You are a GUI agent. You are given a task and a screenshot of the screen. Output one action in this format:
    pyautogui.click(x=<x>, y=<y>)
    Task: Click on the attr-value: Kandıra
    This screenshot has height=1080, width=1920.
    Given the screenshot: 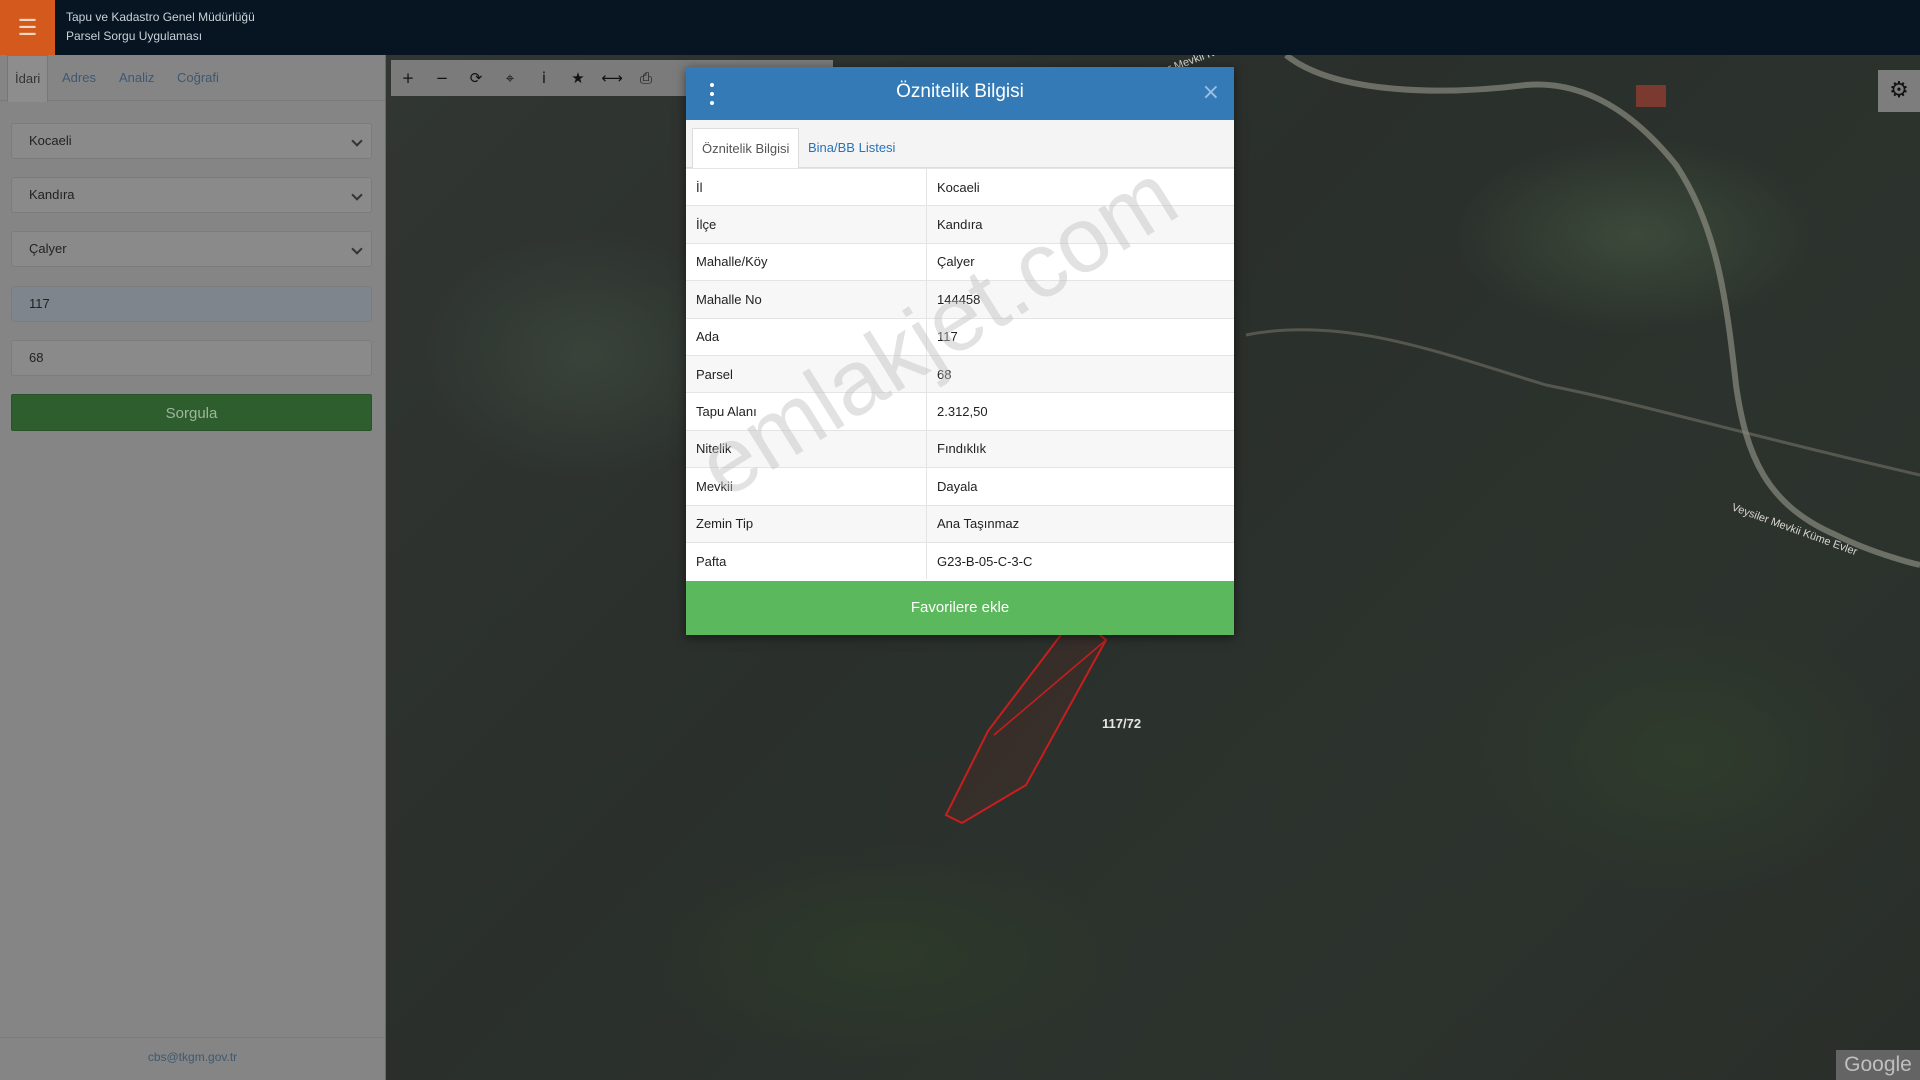 What is the action you would take?
    pyautogui.click(x=1080, y=224)
    